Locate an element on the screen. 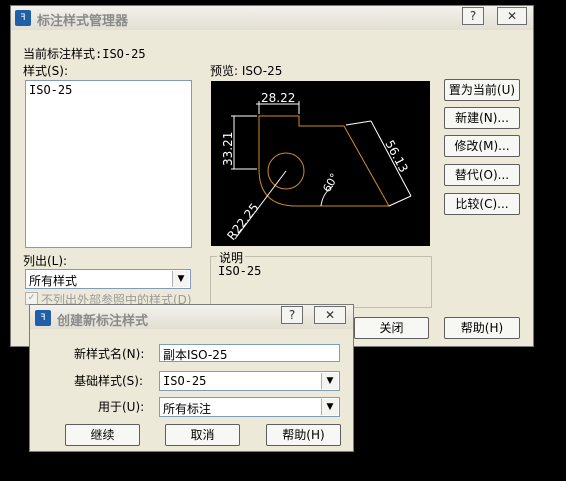 The image size is (566, 481). description-group: 说明 ISO-25 is located at coordinates (321, 278).